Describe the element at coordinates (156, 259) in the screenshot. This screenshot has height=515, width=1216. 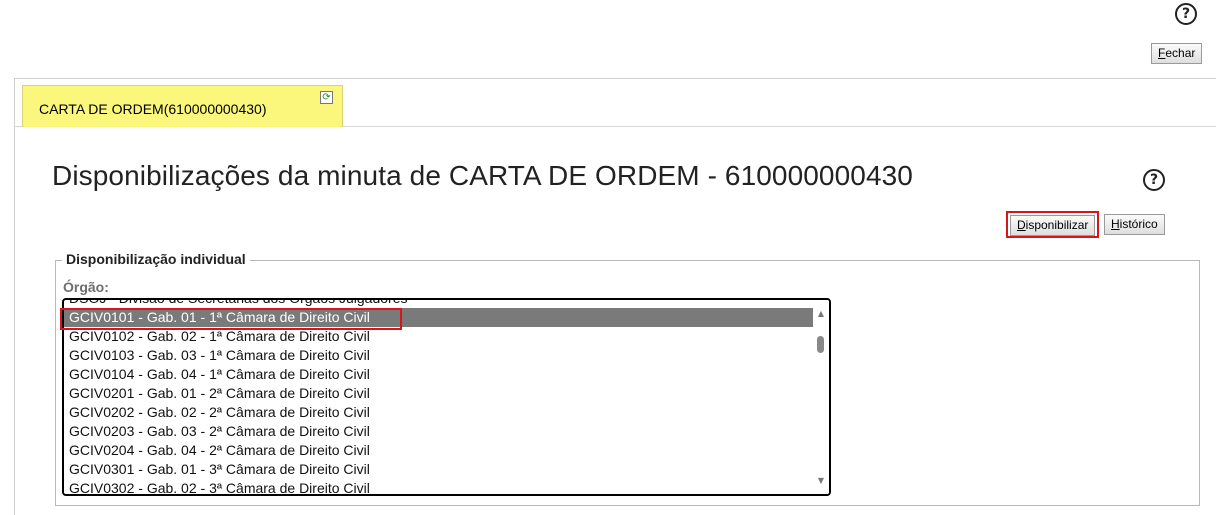
I see `fieldset-legend: Disponibilização individual` at that location.